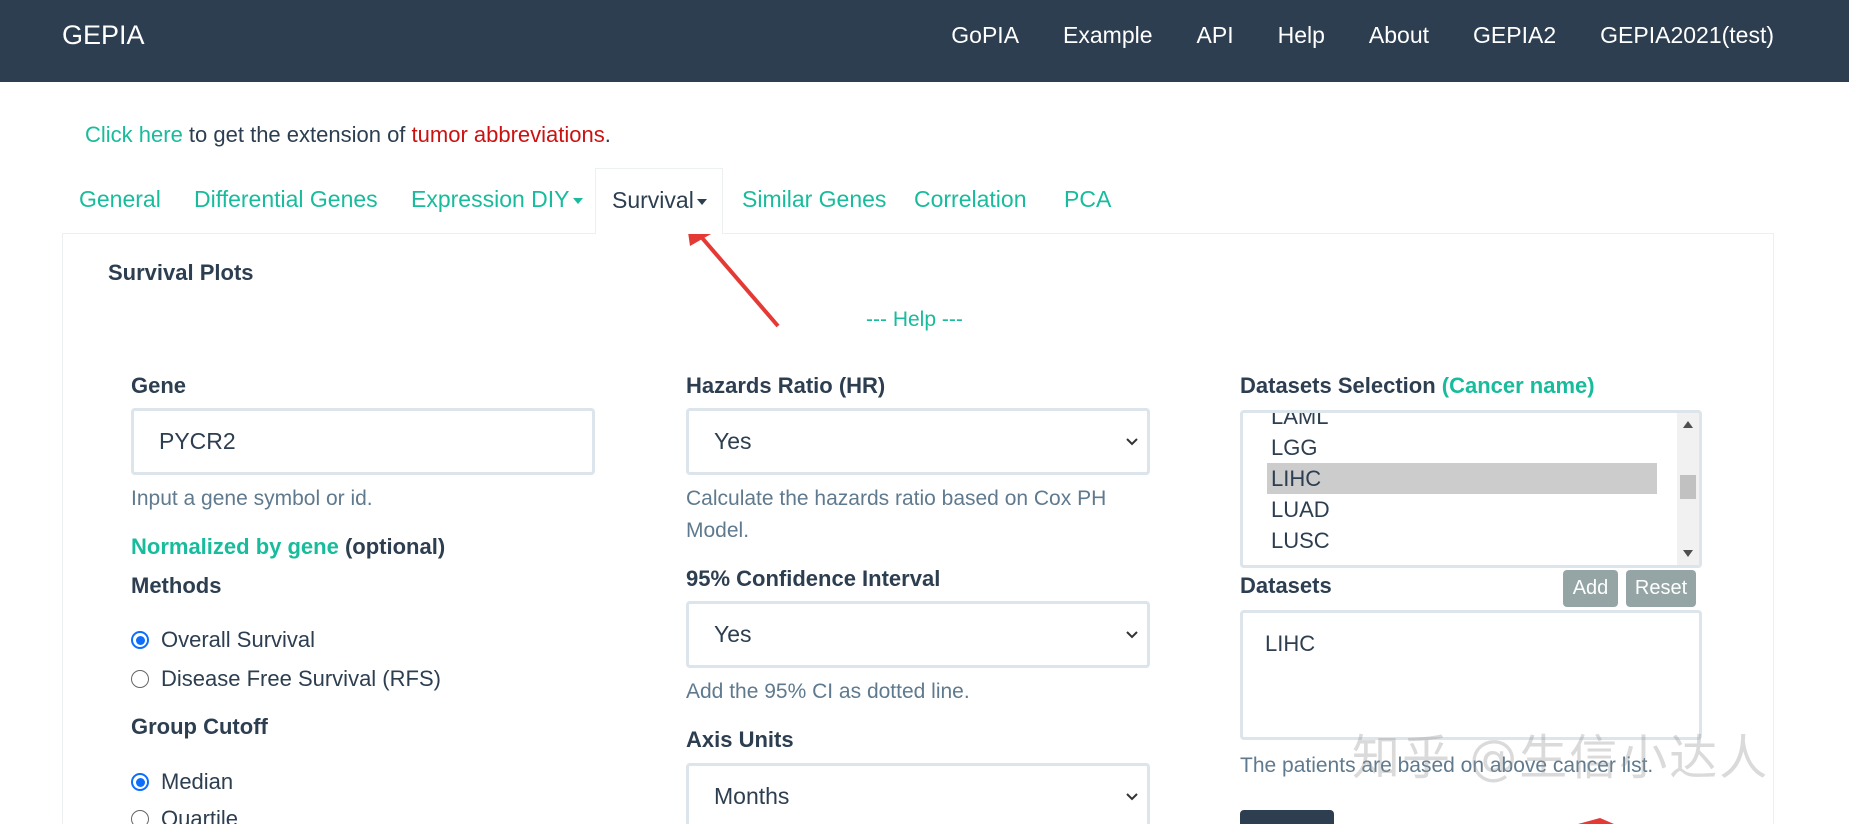 The height and width of the screenshot is (824, 1849). I want to click on datasets-selection-label: Datasets Selection (Cancer name), so click(1417, 386).